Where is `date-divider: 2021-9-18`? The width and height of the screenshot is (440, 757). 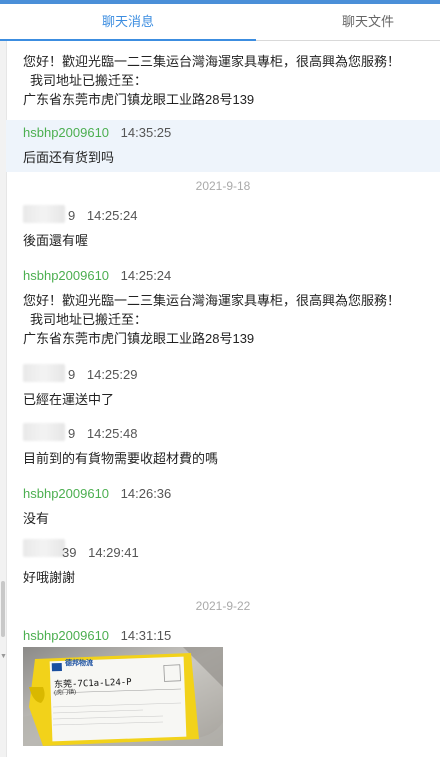 date-divider: 2021-9-18 is located at coordinates (223, 186).